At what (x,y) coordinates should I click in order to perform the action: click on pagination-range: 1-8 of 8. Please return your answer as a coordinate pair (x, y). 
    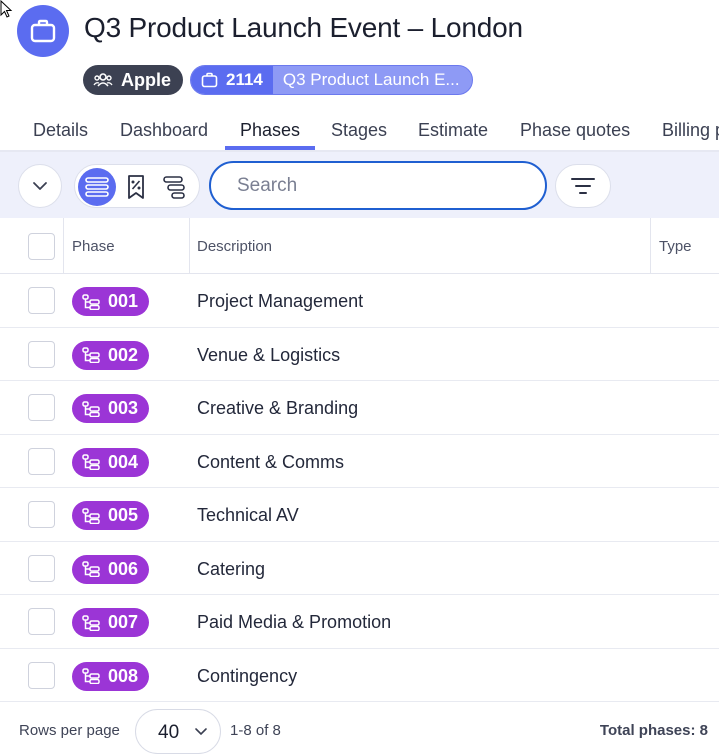
    Looking at the image, I should click on (255, 730).